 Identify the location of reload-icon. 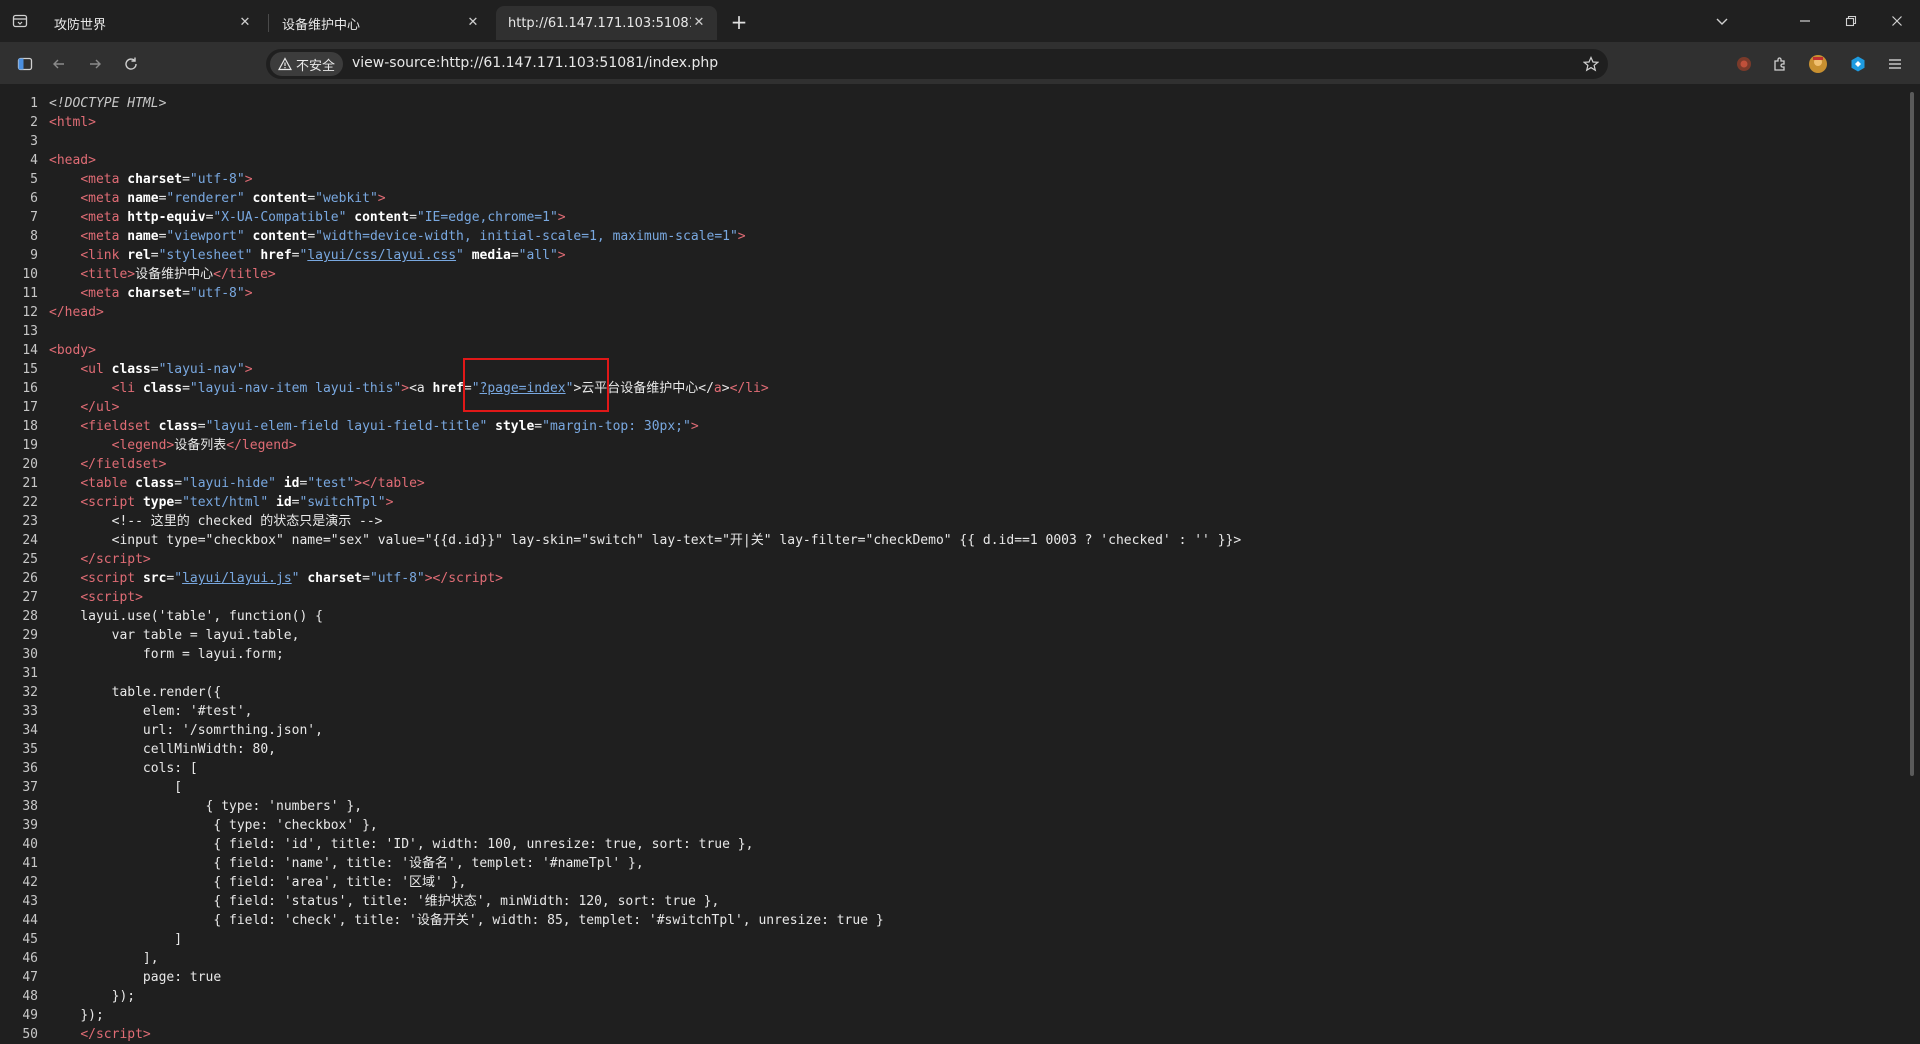
(131, 64).